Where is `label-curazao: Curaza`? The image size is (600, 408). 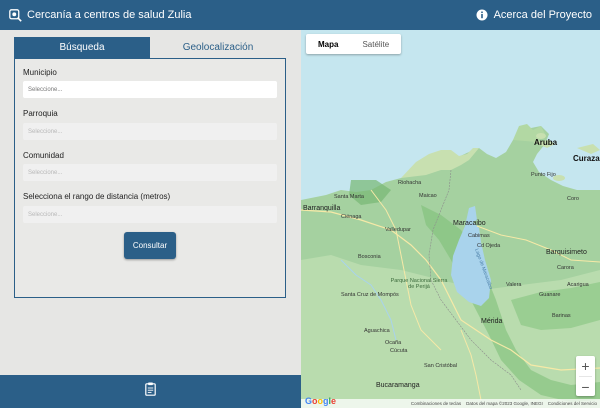 label-curazao: Curaza is located at coordinates (586, 158).